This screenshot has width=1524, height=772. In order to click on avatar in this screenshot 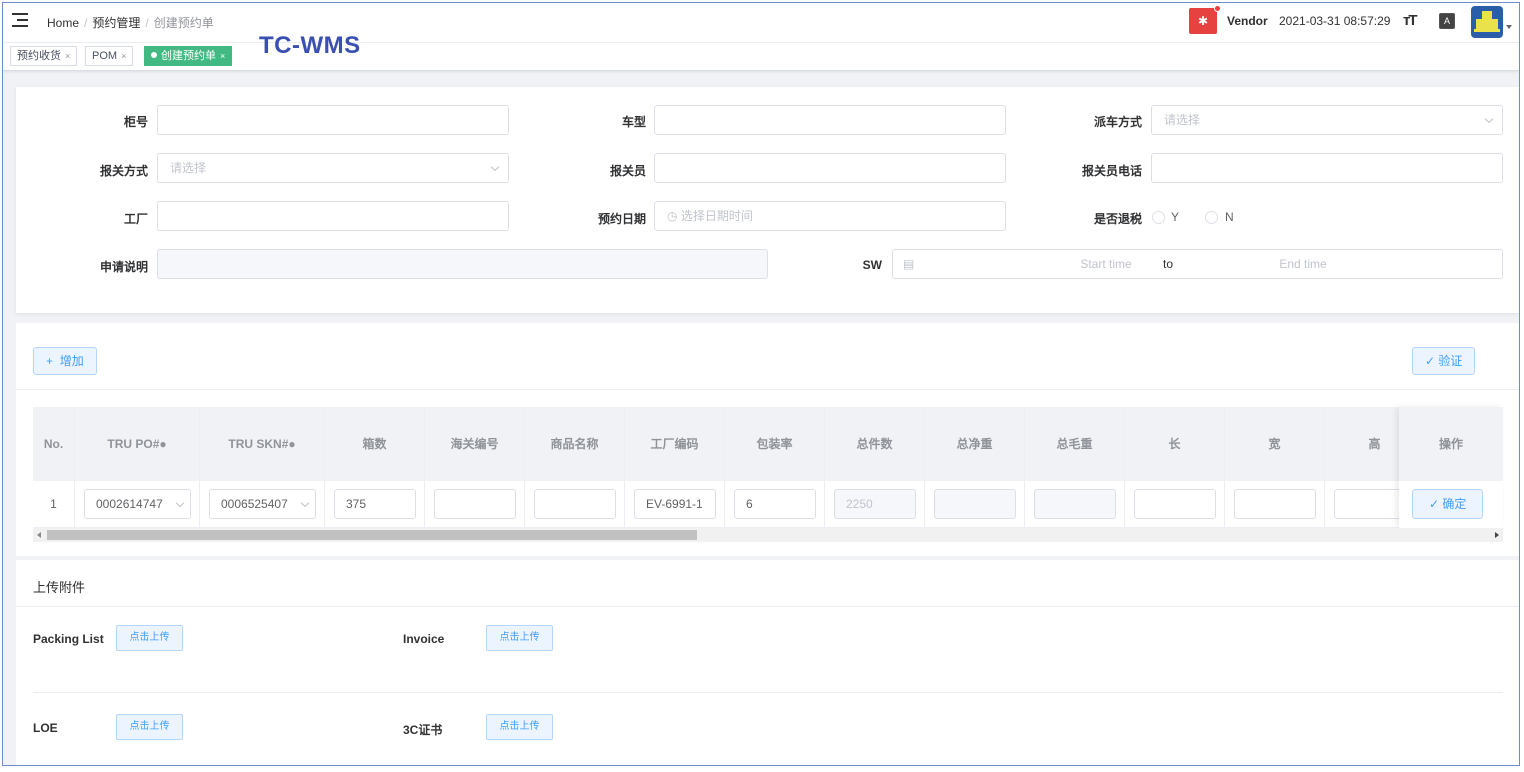, I will do `click(1487, 22)`.